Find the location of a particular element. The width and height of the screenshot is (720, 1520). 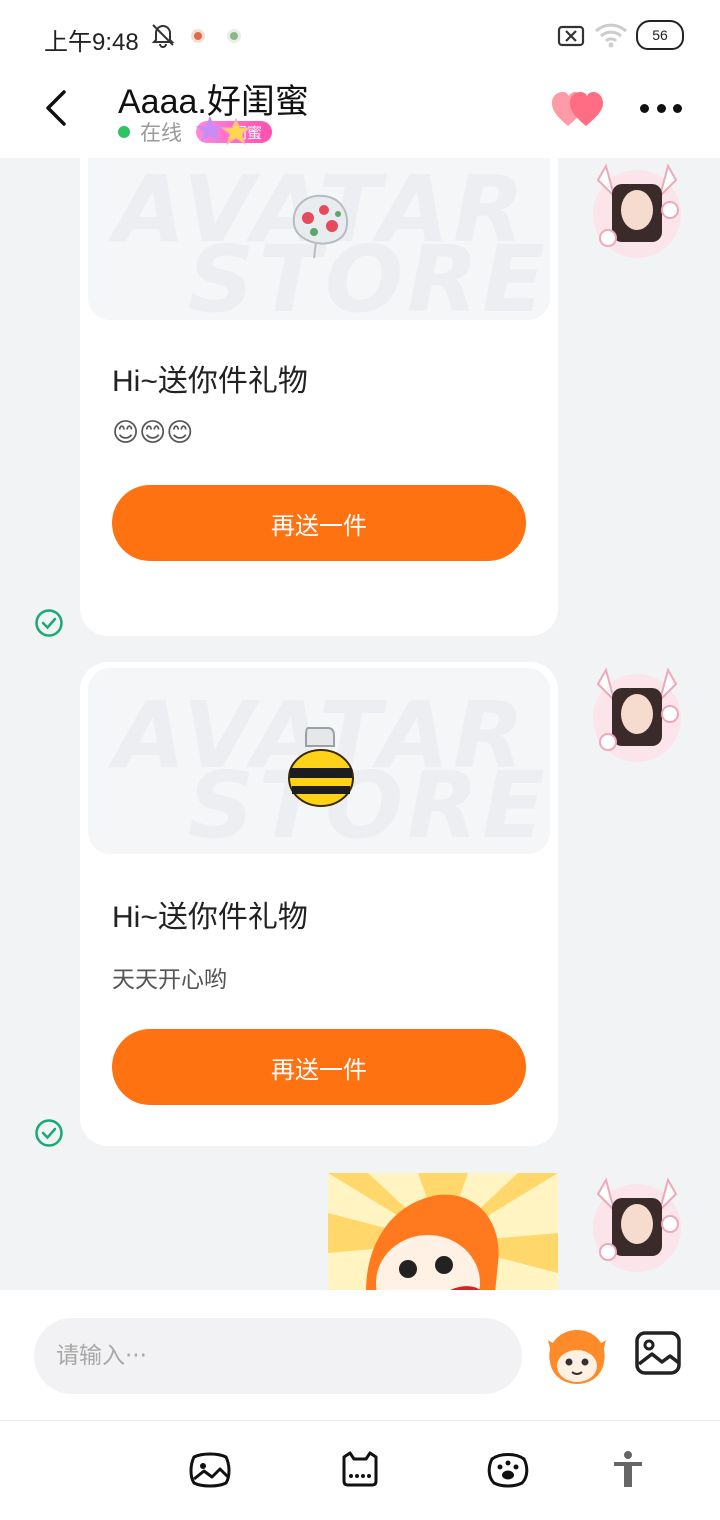

contact-status: 在线 闺蜜 is located at coordinates (195, 131).